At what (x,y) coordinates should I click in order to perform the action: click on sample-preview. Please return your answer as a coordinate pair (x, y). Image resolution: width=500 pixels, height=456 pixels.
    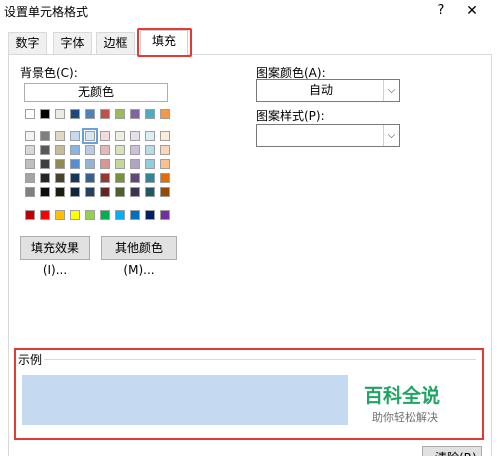
    Looking at the image, I should click on (185, 400).